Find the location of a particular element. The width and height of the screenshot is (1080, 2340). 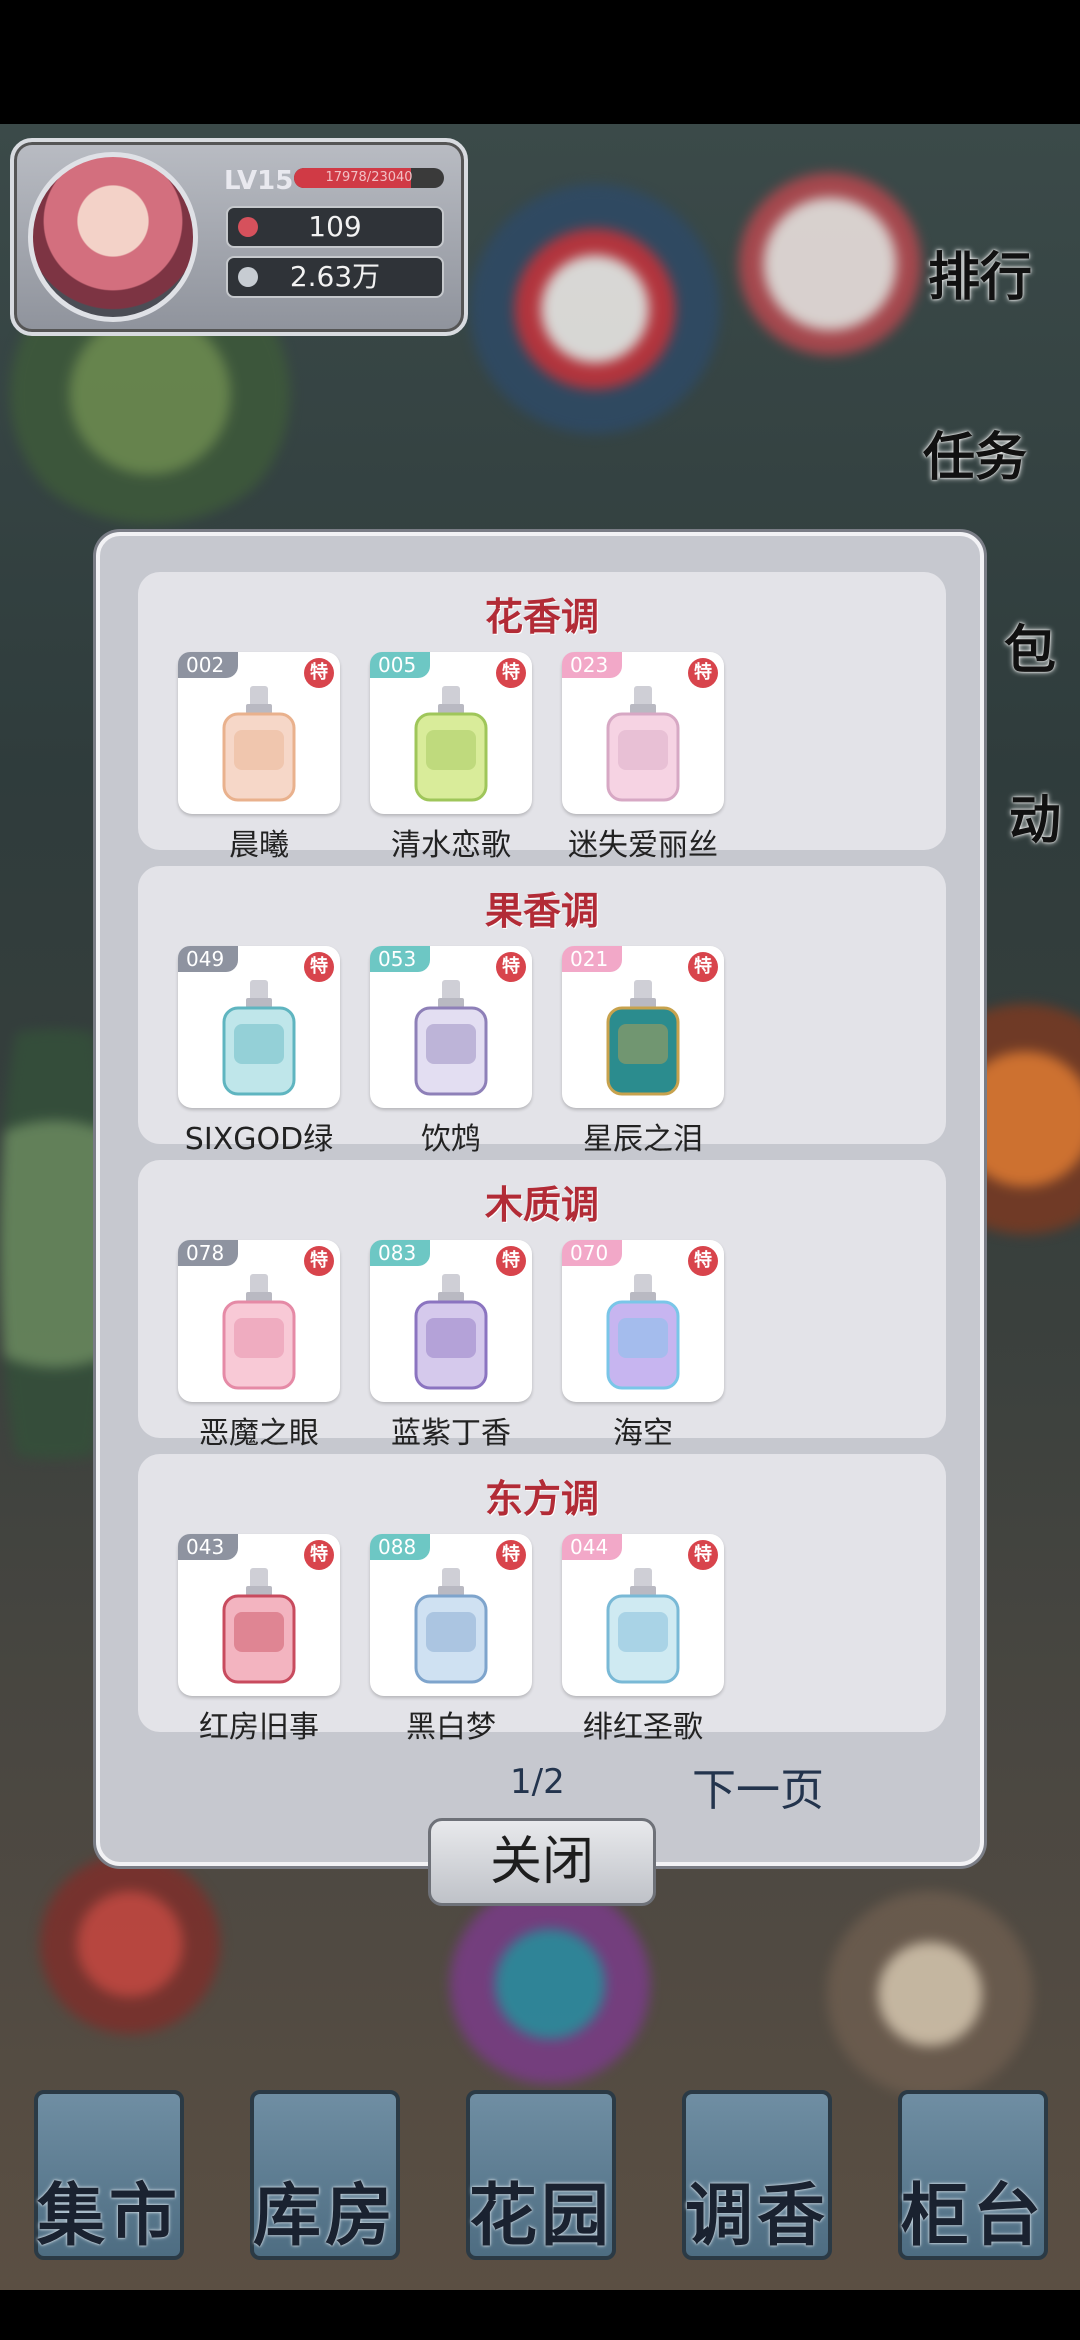

perfume-card: 044 特 is located at coordinates (643, 1615).